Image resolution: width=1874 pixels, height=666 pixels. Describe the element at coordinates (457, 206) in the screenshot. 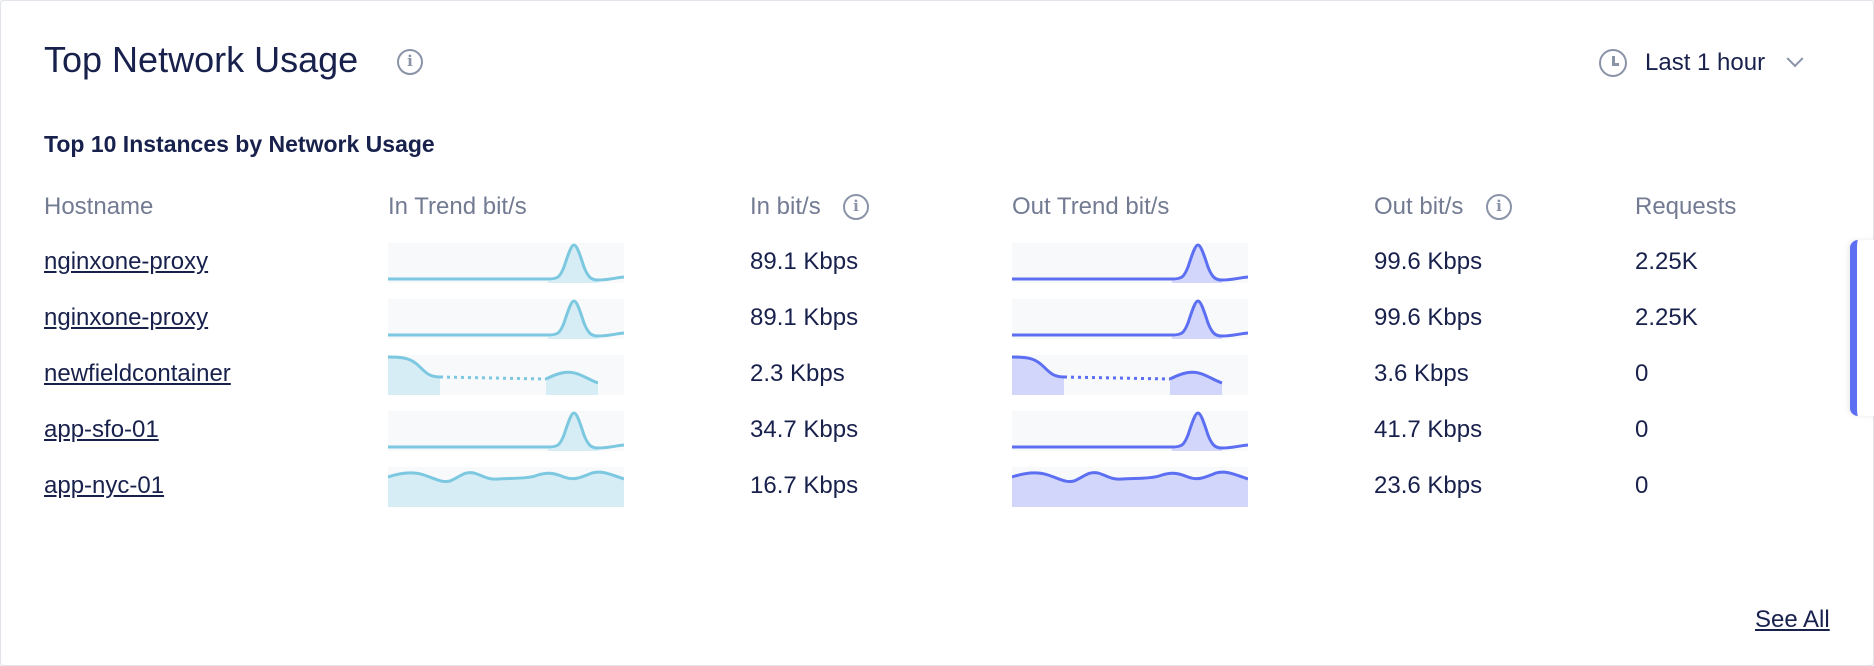

I see `column-header-in-trend: In Trend bit/s` at that location.